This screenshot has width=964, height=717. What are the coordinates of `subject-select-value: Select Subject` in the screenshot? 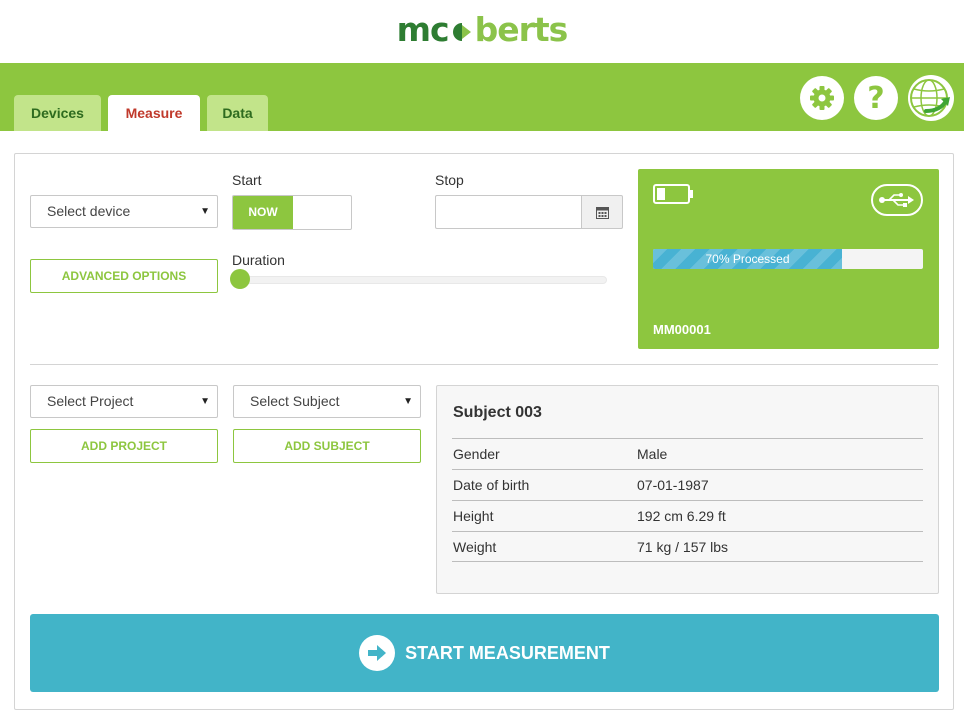 It's located at (295, 401).